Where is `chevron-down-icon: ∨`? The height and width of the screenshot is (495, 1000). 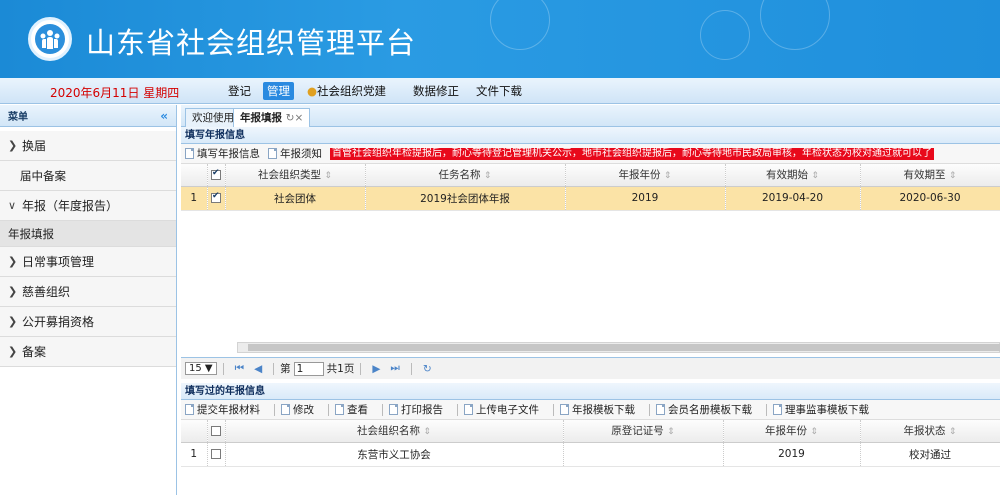
chevron-down-icon: ∨ is located at coordinates (12, 205).